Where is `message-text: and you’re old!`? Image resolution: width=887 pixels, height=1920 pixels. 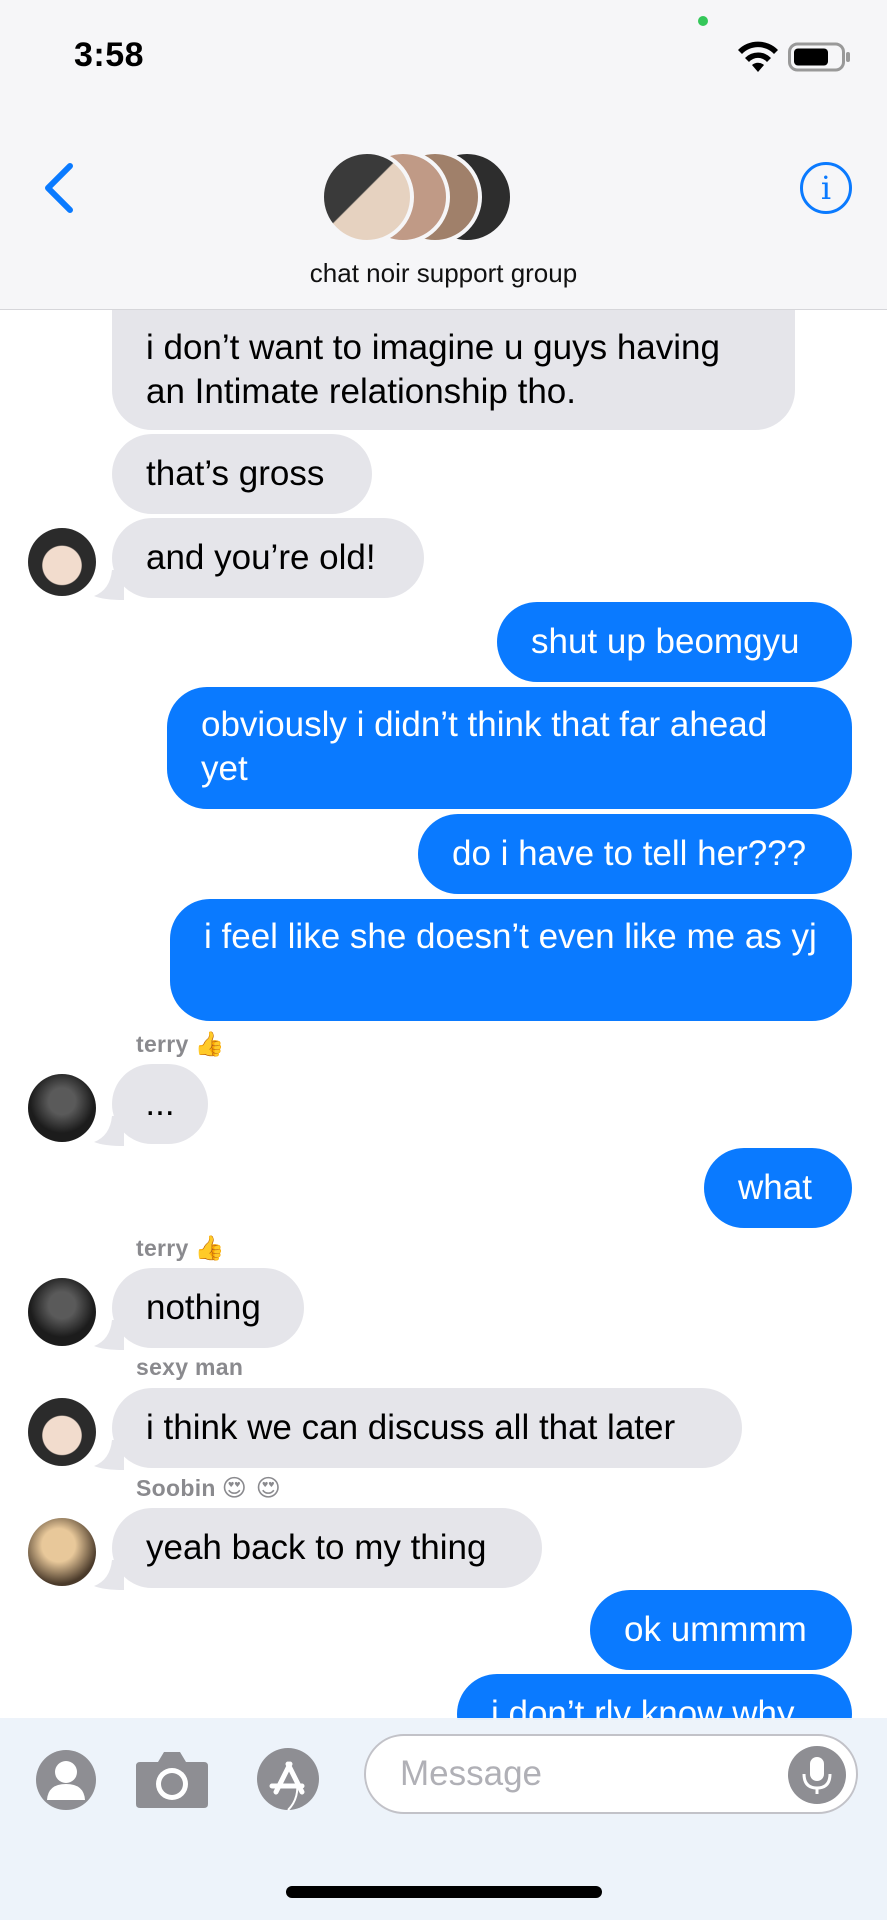
message-text: and you’re old! is located at coordinates (261, 557).